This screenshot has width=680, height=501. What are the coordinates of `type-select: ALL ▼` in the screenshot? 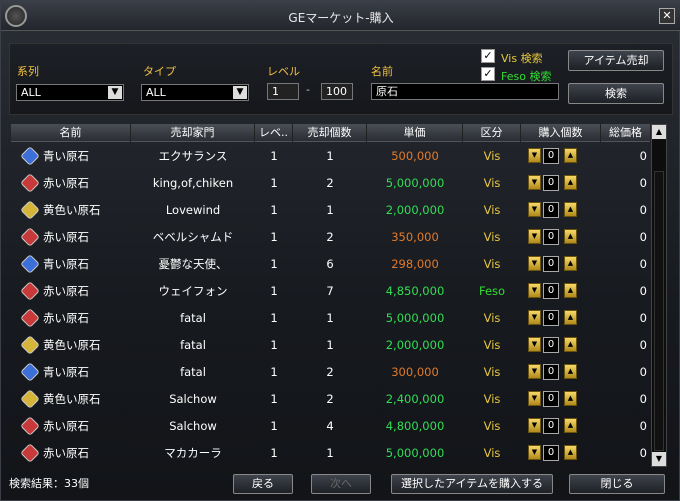 It's located at (195, 92).